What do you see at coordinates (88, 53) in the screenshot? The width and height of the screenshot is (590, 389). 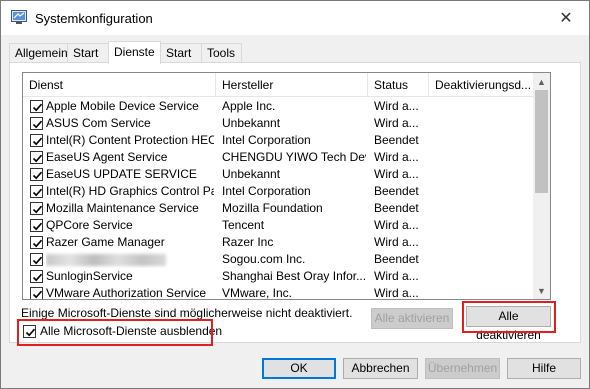 I see `tab-start-boot: Start` at bounding box center [88, 53].